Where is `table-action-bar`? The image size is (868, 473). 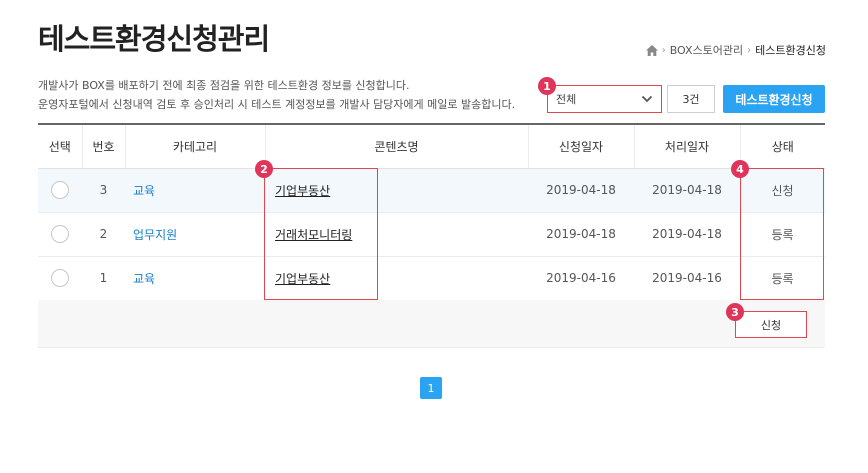 table-action-bar is located at coordinates (431, 324).